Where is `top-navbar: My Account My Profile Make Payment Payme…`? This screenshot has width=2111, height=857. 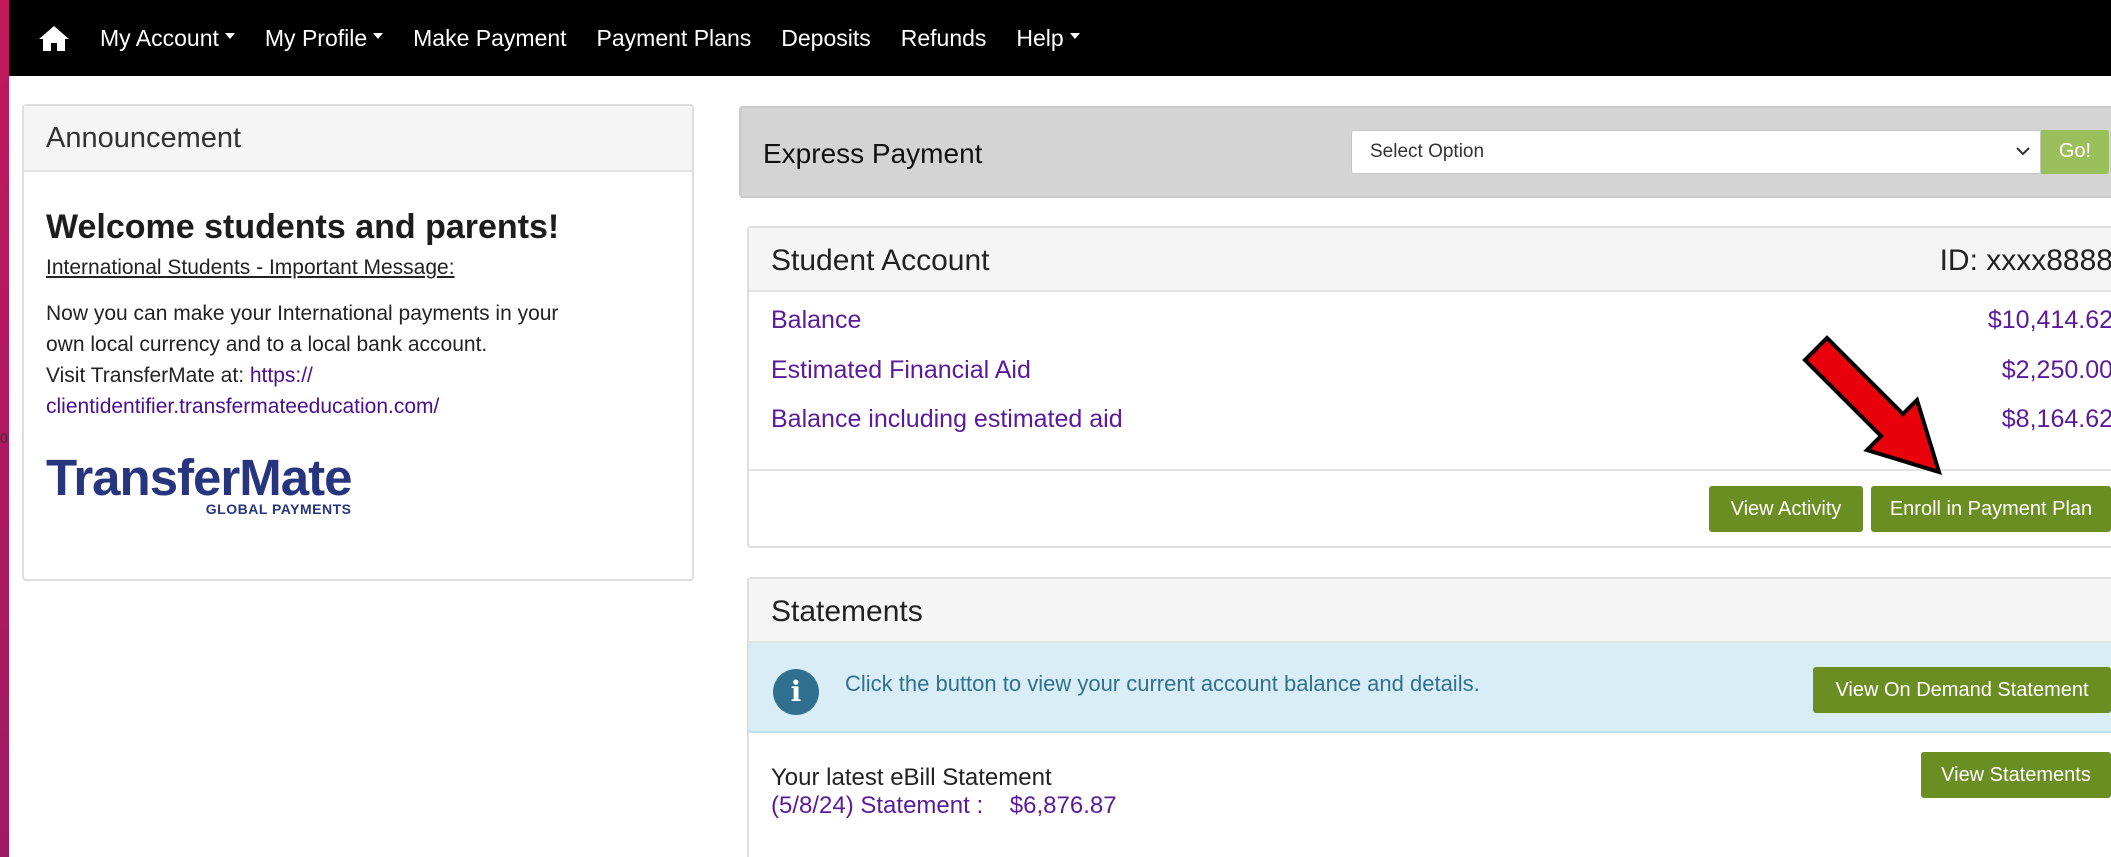 top-navbar: My Account My Profile Make Payment Payme… is located at coordinates (1060, 38).